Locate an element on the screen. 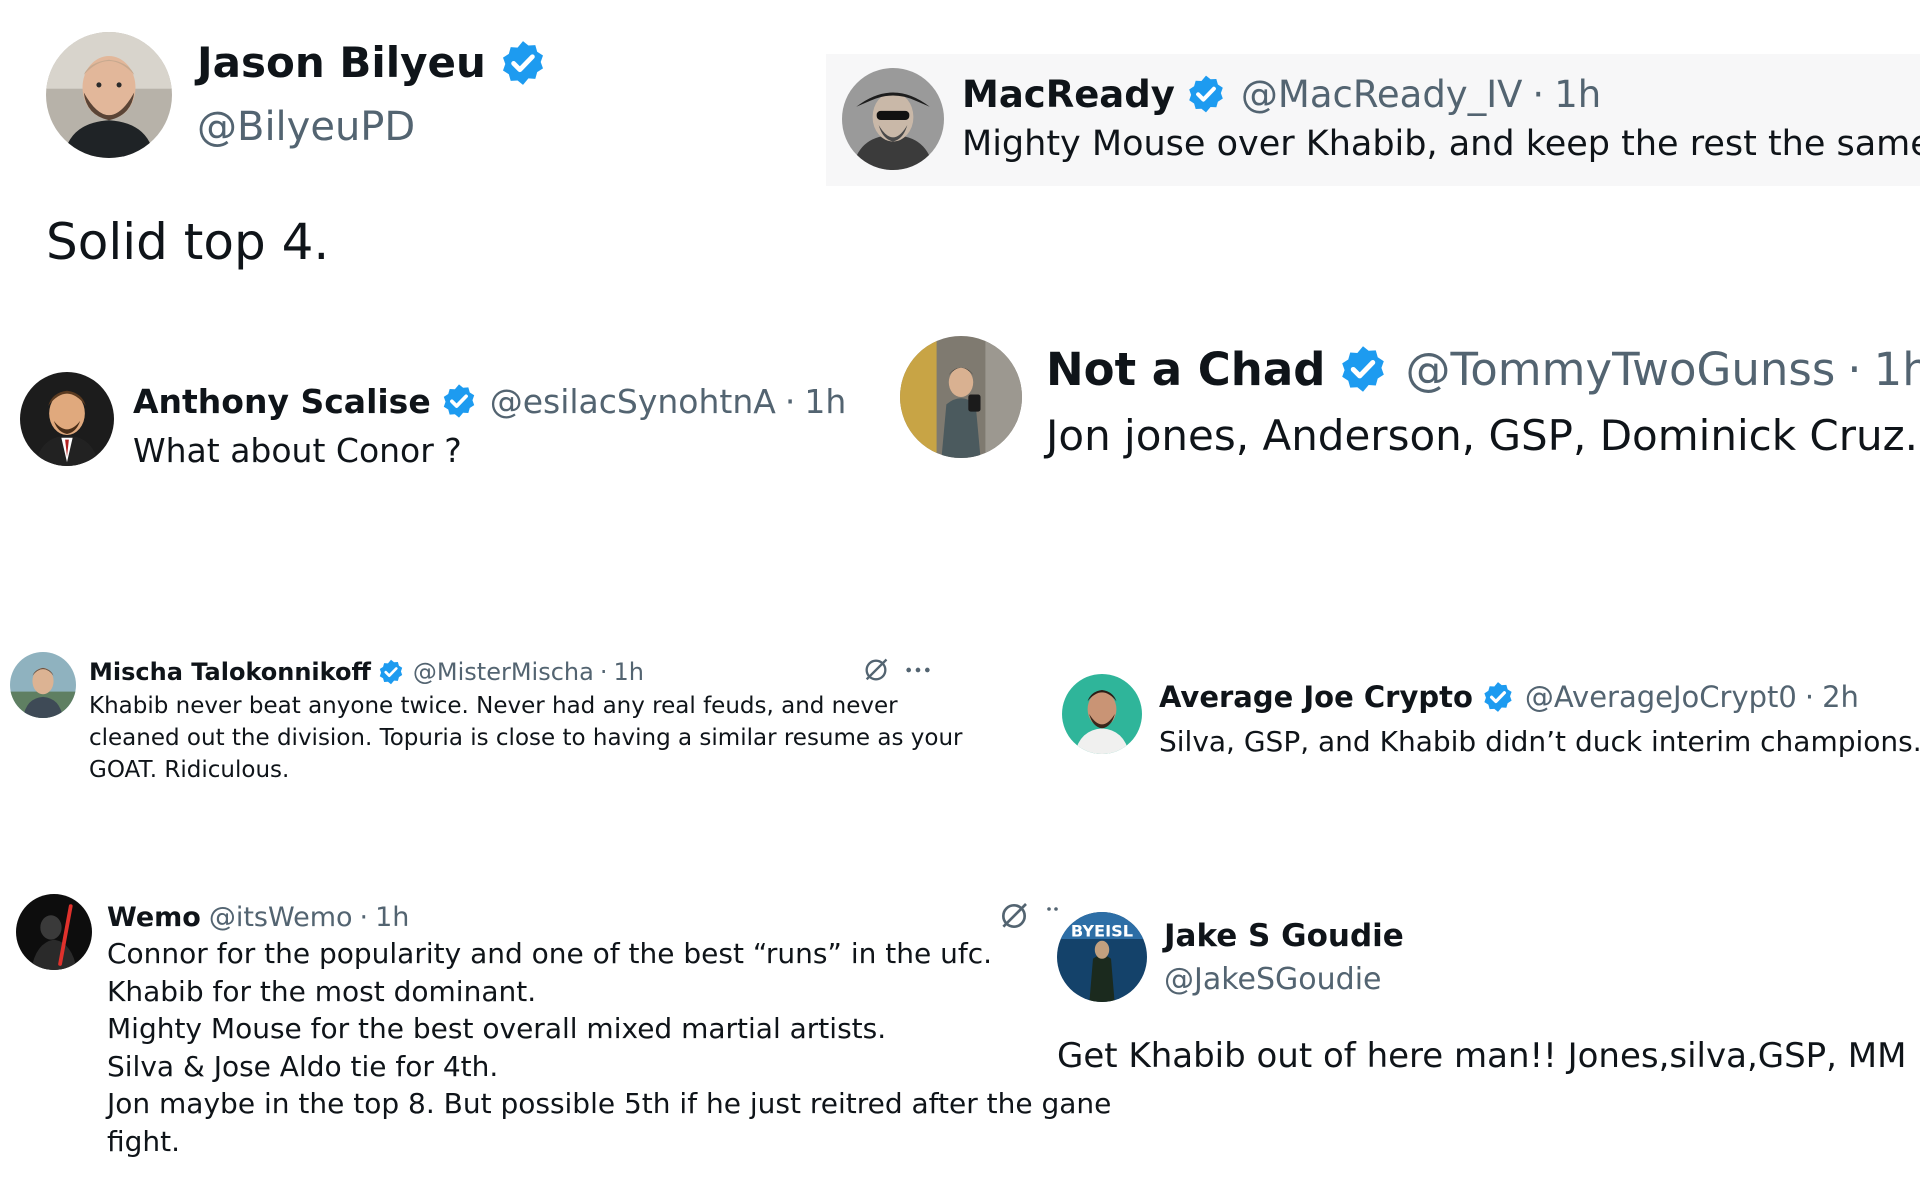 The image size is (1920, 1200). tweet-header: Mischa Talokonnikoff @MisterMischa · 1h is located at coordinates (366, 672).